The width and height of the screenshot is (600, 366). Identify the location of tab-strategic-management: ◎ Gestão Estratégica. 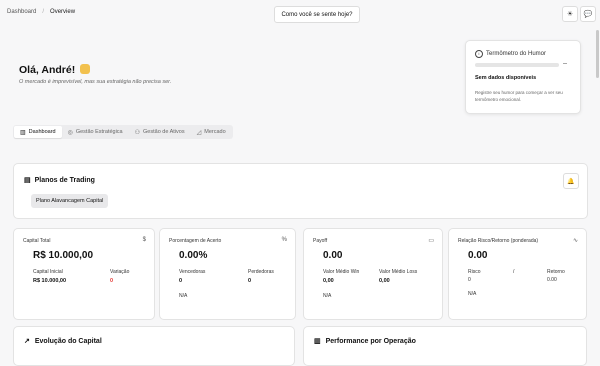
(95, 132).